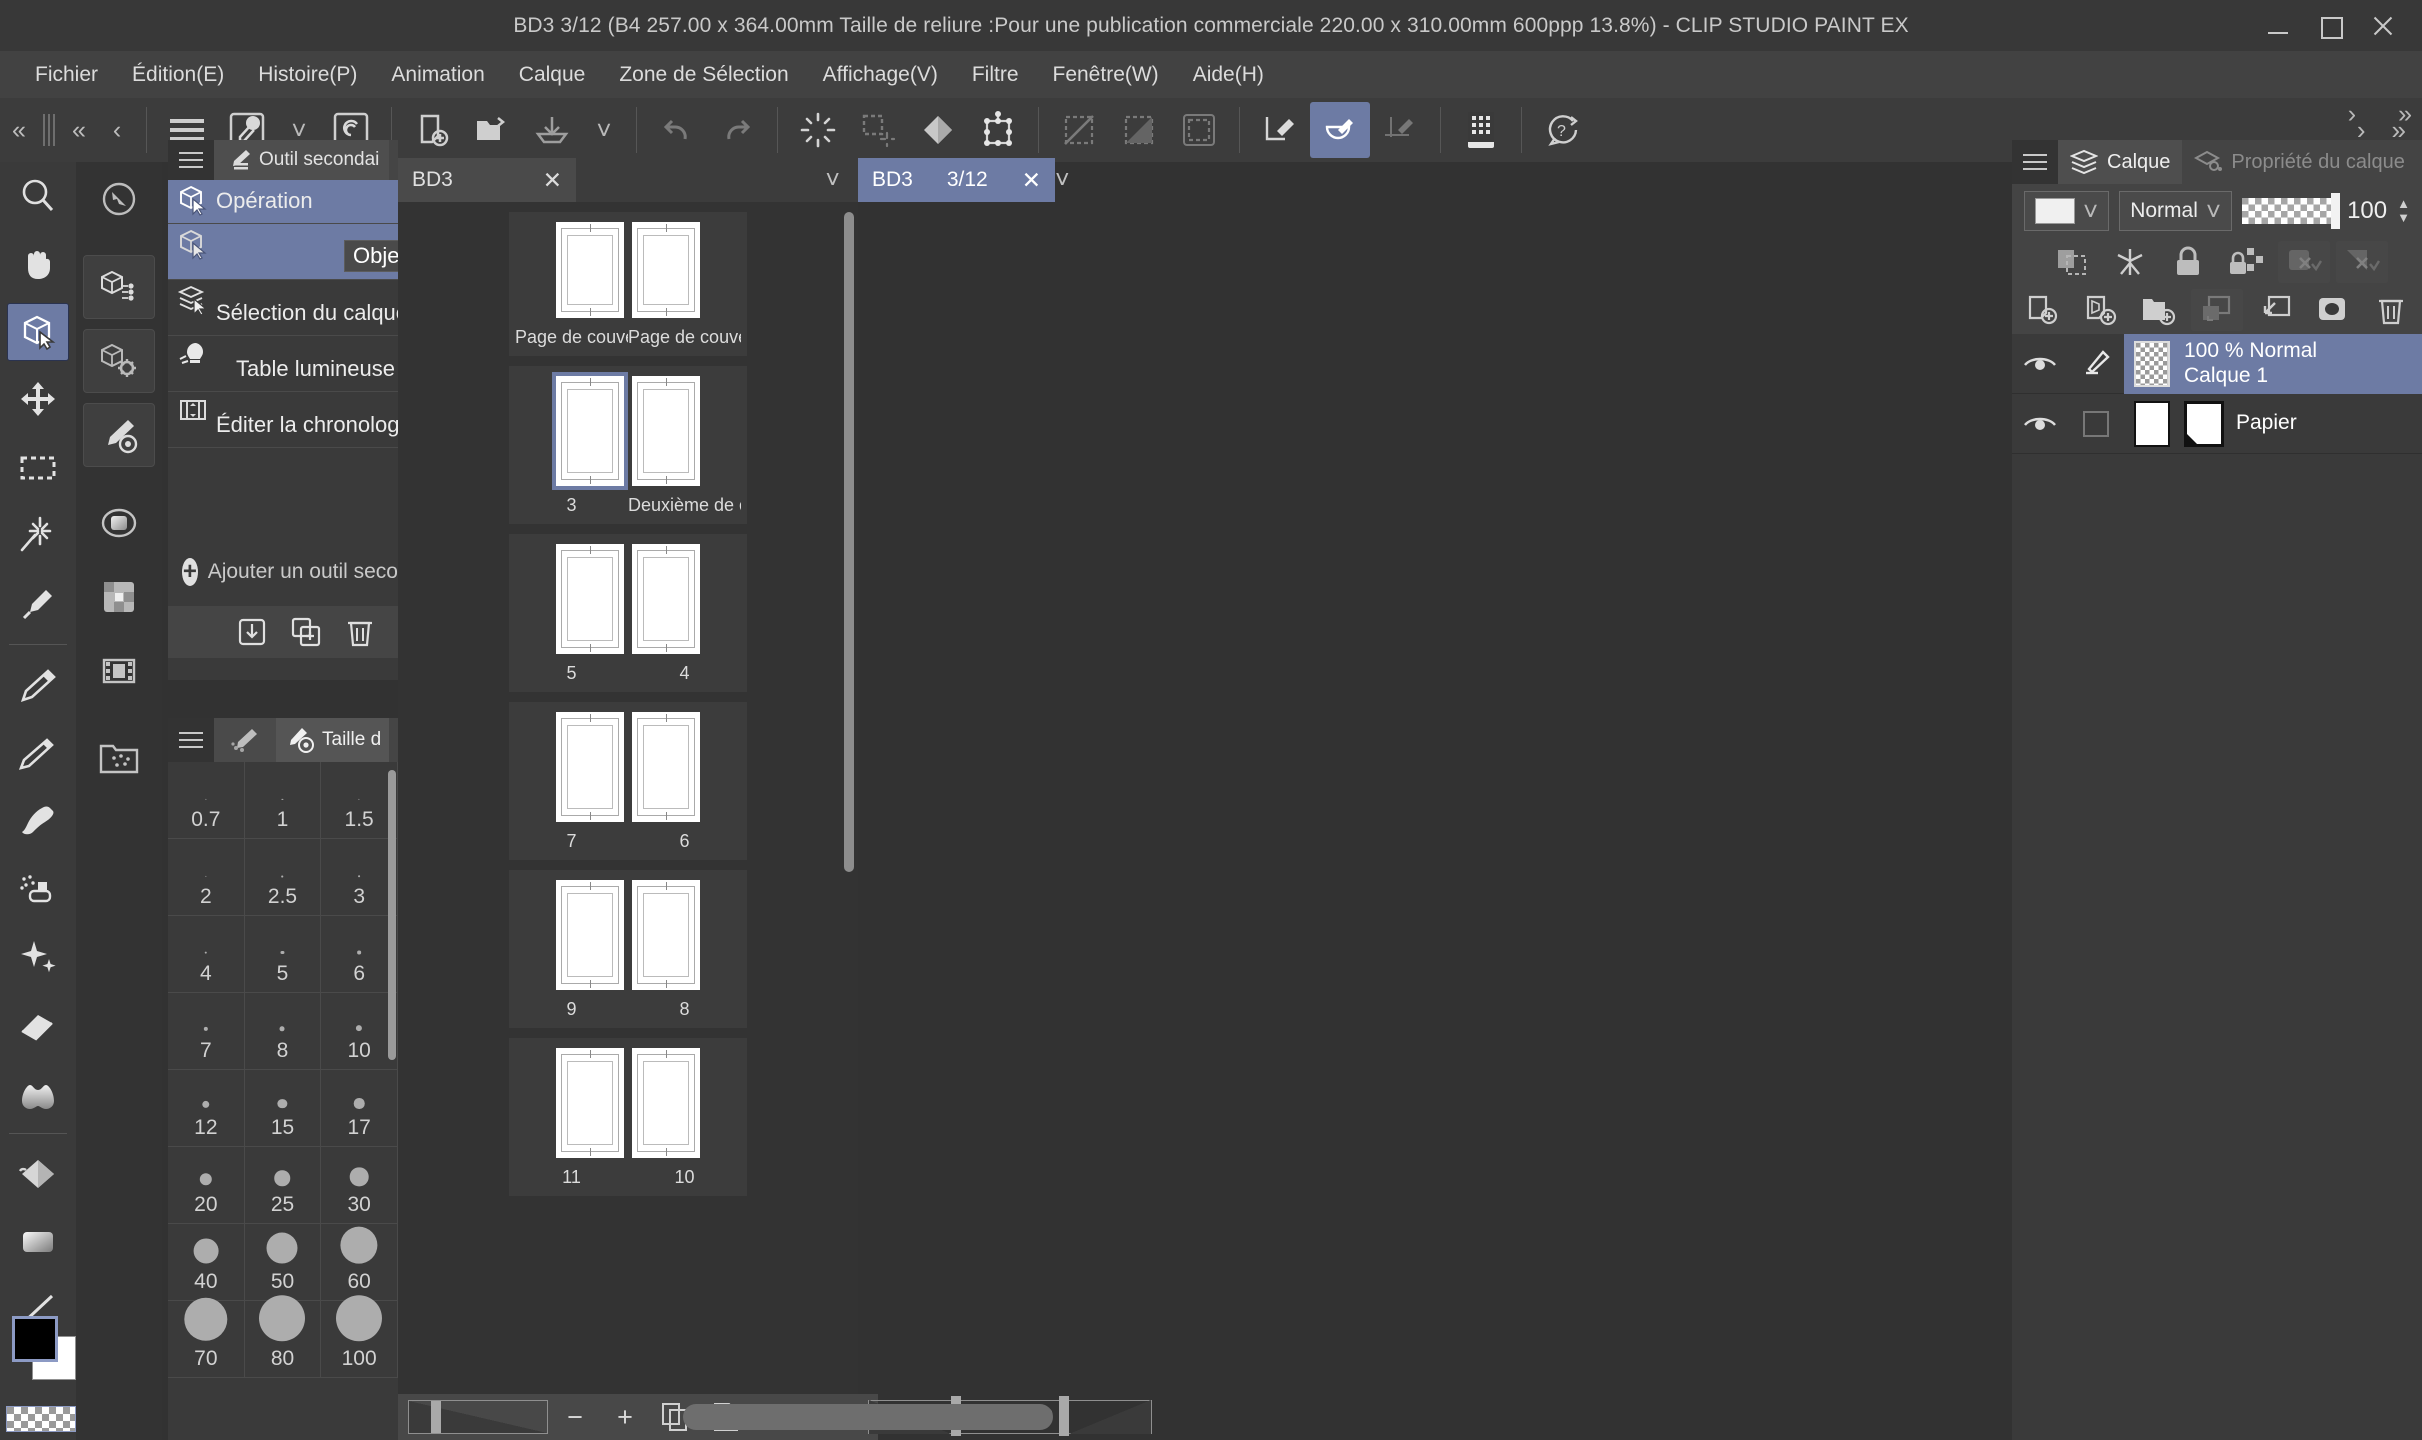 This screenshot has height=1440, width=2422. Describe the element at coordinates (283, 572) in the screenshot. I see `add-sub-tool-button: + Ajouter un outil seco` at that location.